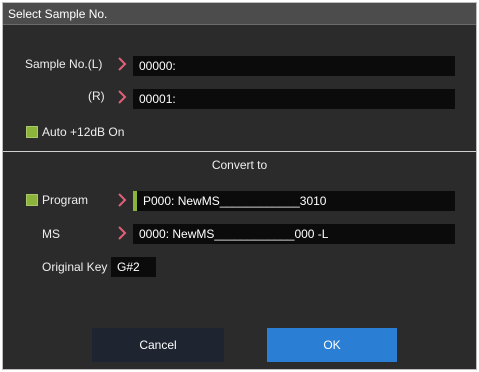 The height and width of the screenshot is (372, 479). Describe the element at coordinates (294, 99) in the screenshot. I see `sample-right-field: 00001:` at that location.